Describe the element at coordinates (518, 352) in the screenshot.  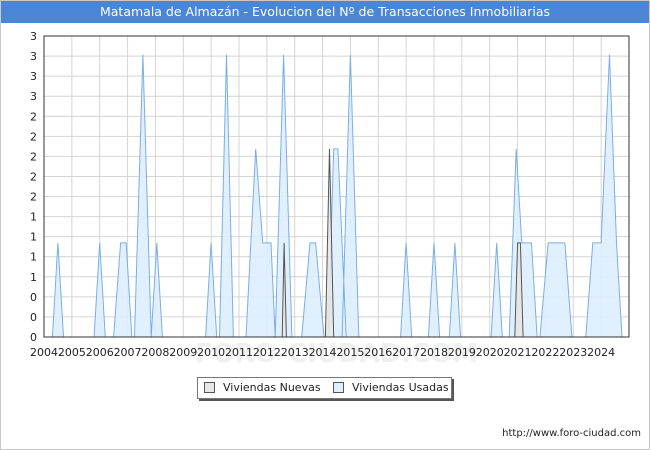
I see `x-tick-label: 2021` at that location.